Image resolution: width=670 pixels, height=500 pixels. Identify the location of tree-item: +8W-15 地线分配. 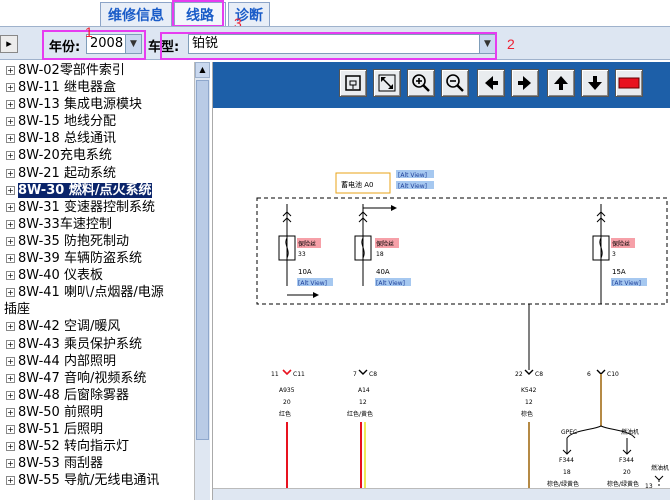
(96, 121).